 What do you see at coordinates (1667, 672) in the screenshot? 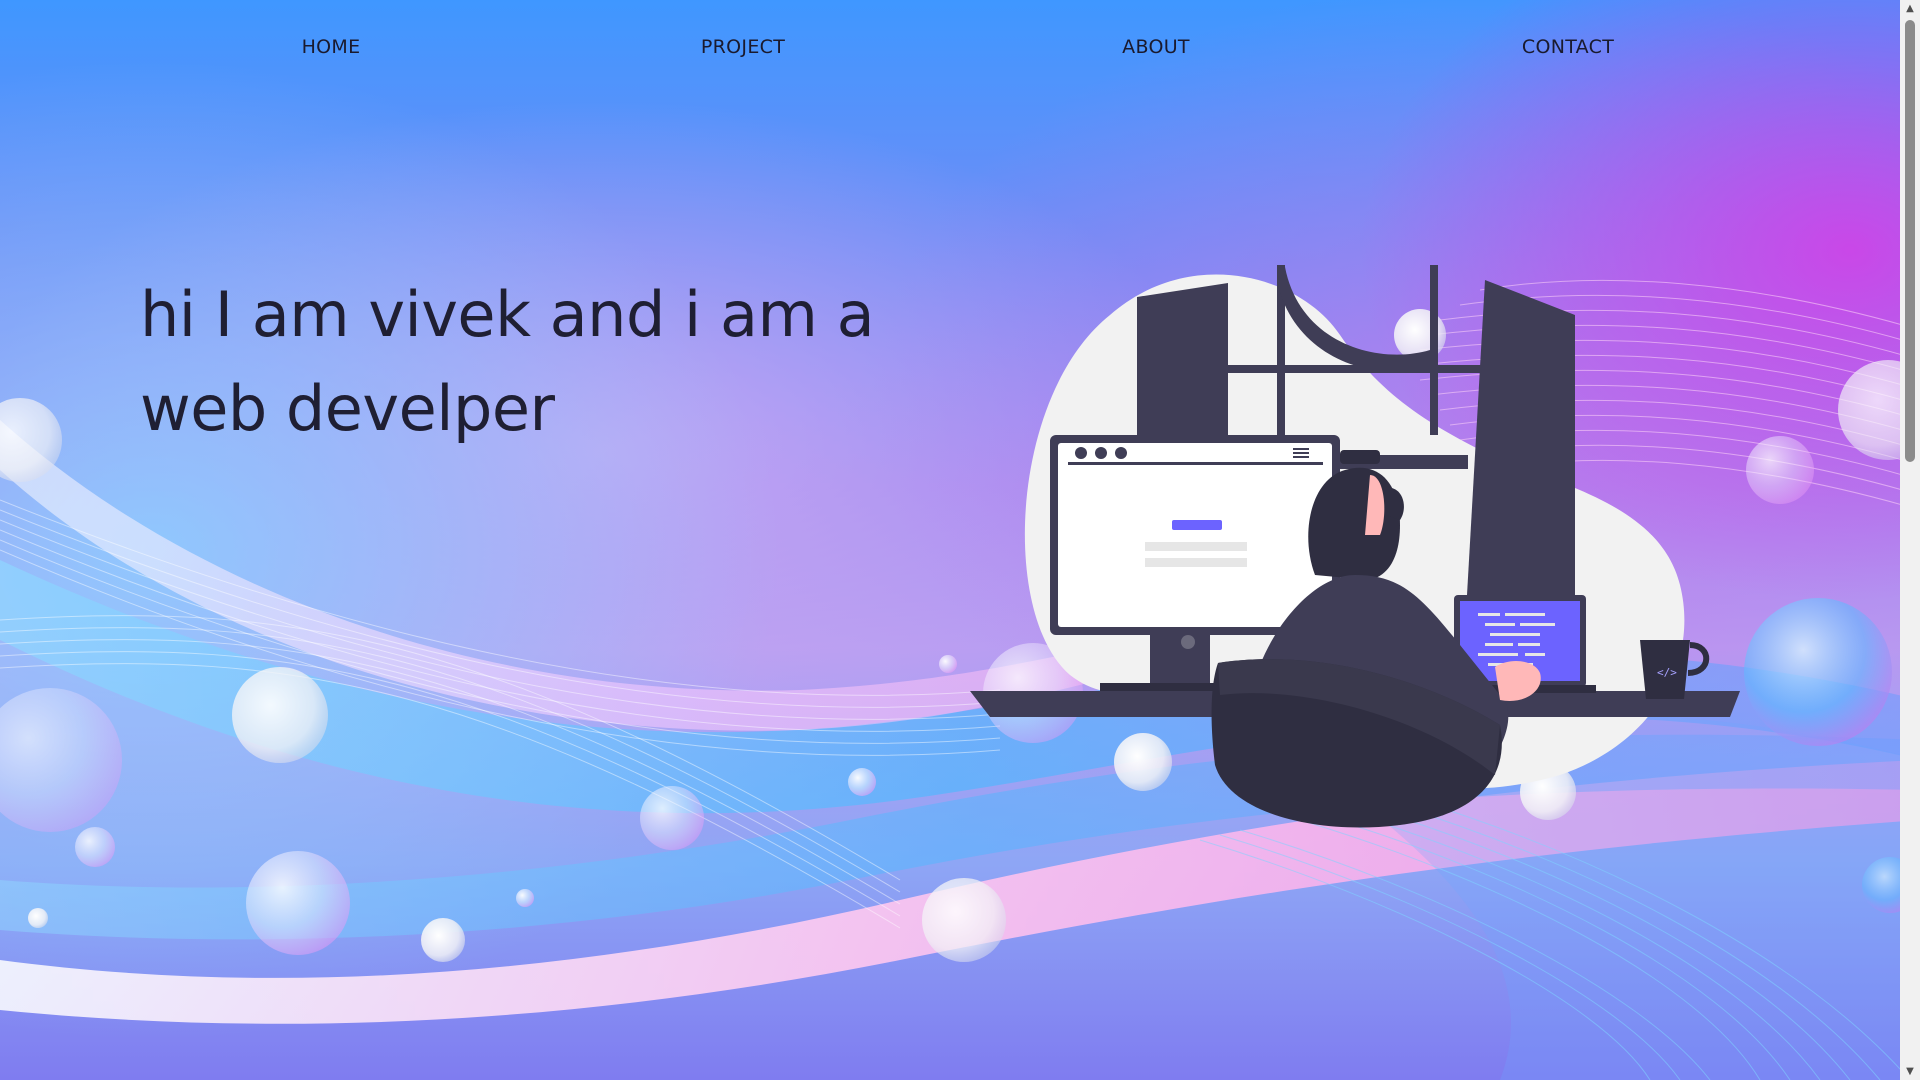
I see `code-tag-icon: </>` at bounding box center [1667, 672].